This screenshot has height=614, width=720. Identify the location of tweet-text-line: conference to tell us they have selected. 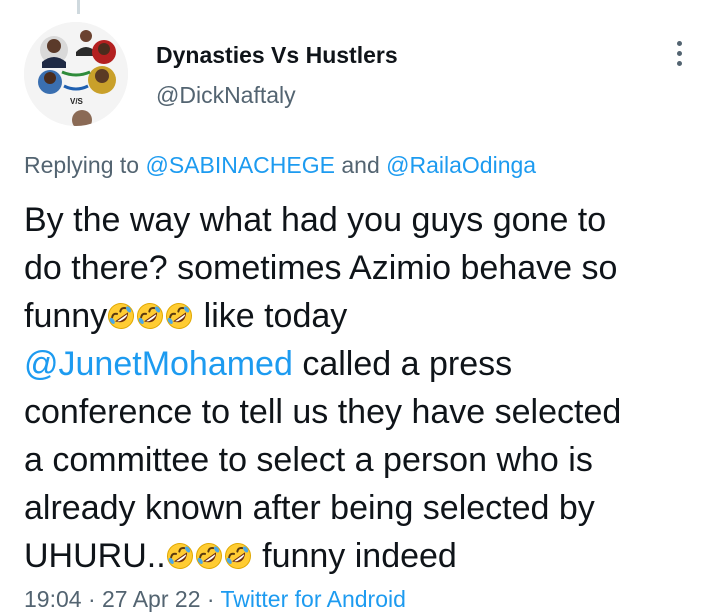
(323, 412).